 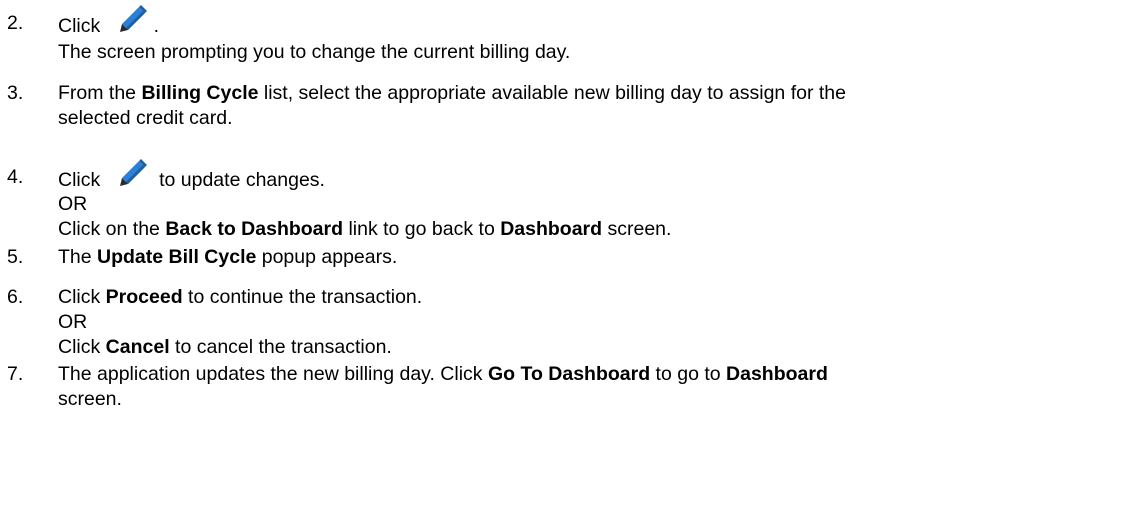 I want to click on text-run: to continue the transaction., so click(x=302, y=297).